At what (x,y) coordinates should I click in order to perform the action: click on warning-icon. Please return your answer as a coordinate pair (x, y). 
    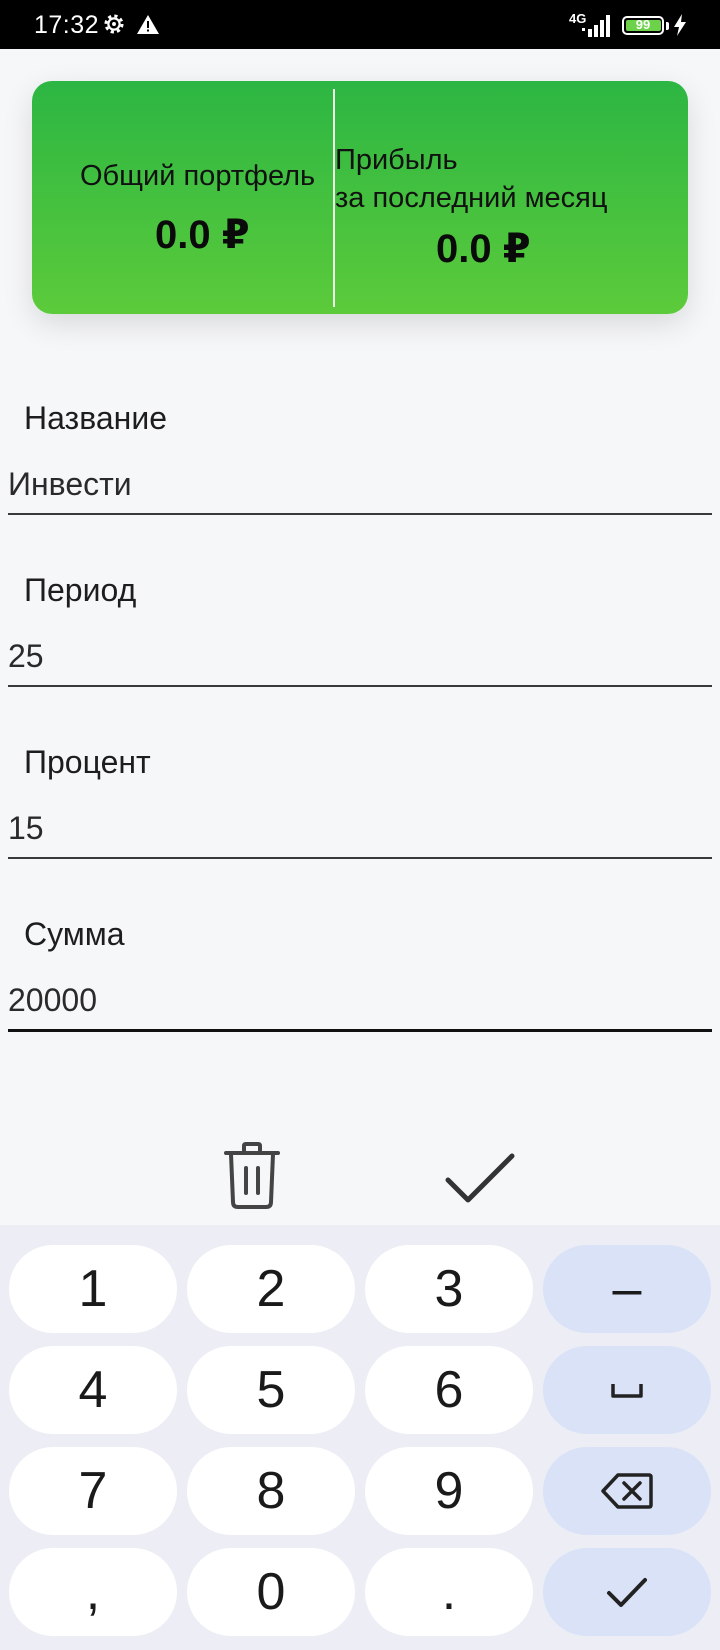
    Looking at the image, I should click on (148, 24).